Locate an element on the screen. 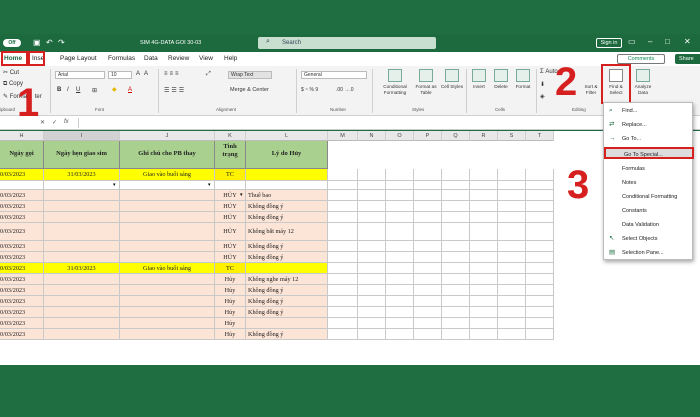 The height and width of the screenshot is (417, 700). tab-help: Help is located at coordinates (230, 58).